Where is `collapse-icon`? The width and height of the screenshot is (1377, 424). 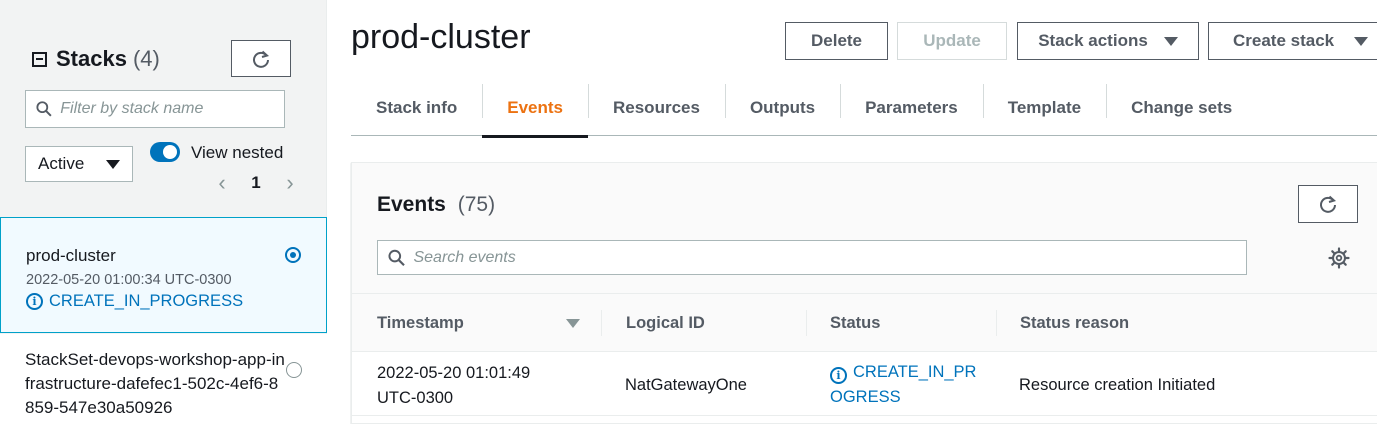
collapse-icon is located at coordinates (39, 59).